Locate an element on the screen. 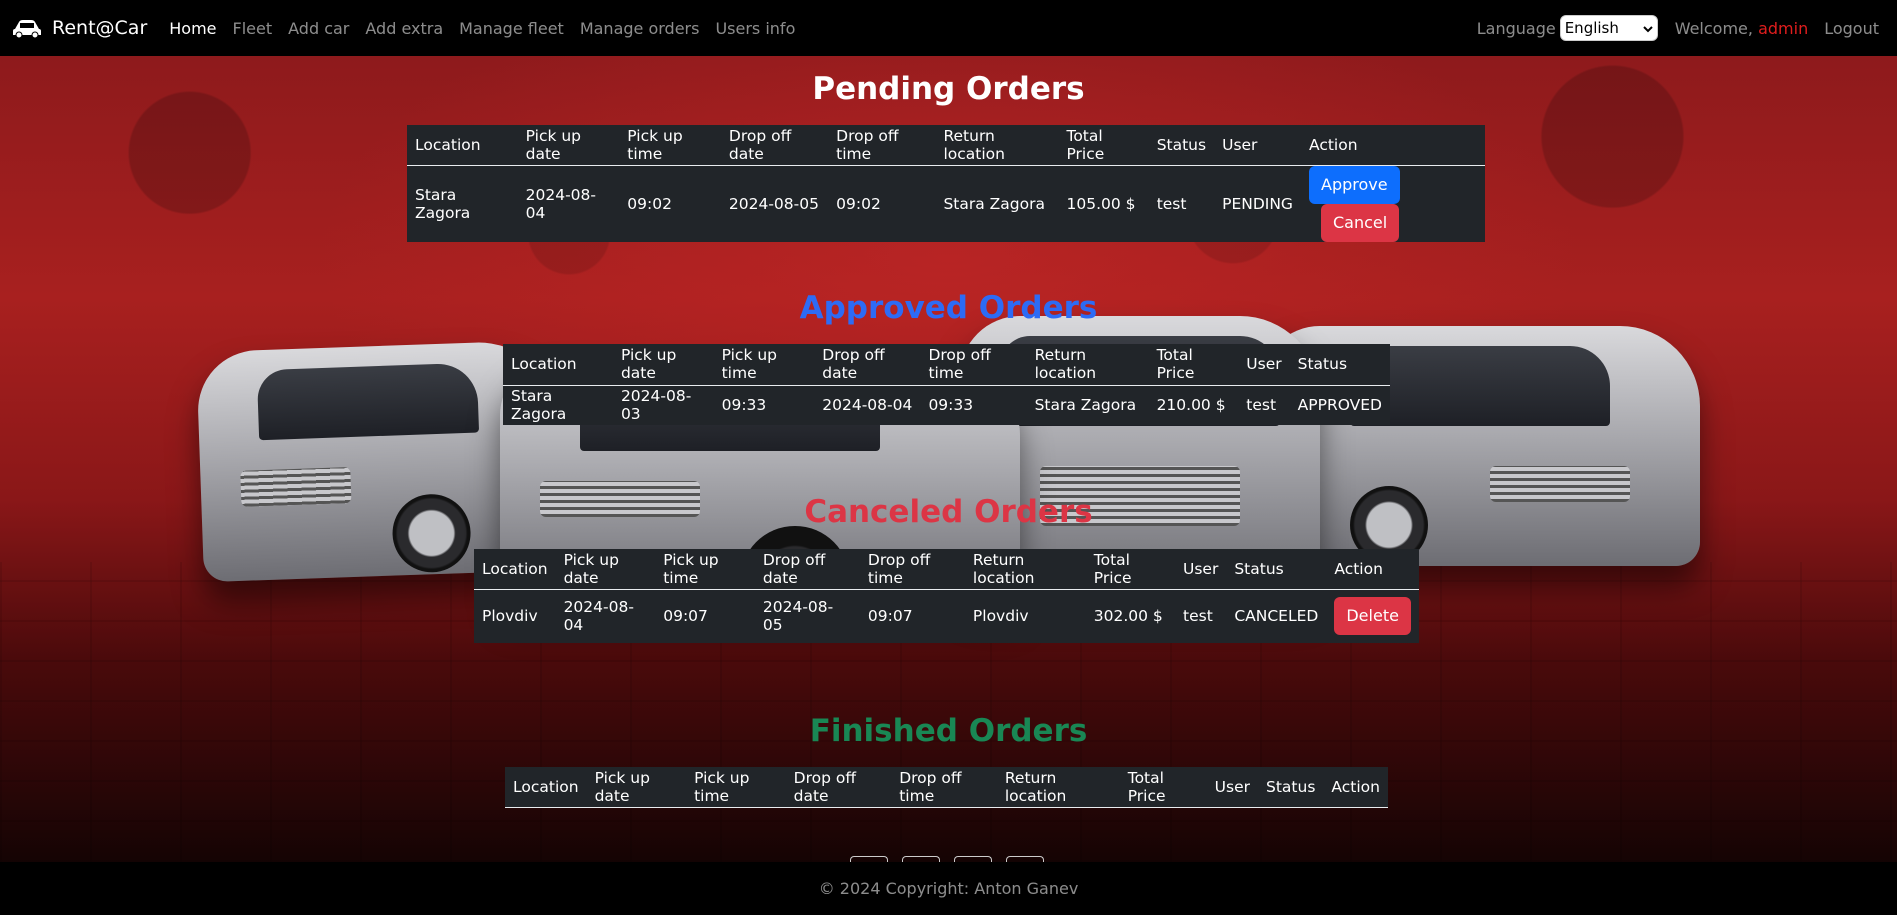 This screenshot has height=915, width=1897. delete-button: Delete is located at coordinates (1372, 616).